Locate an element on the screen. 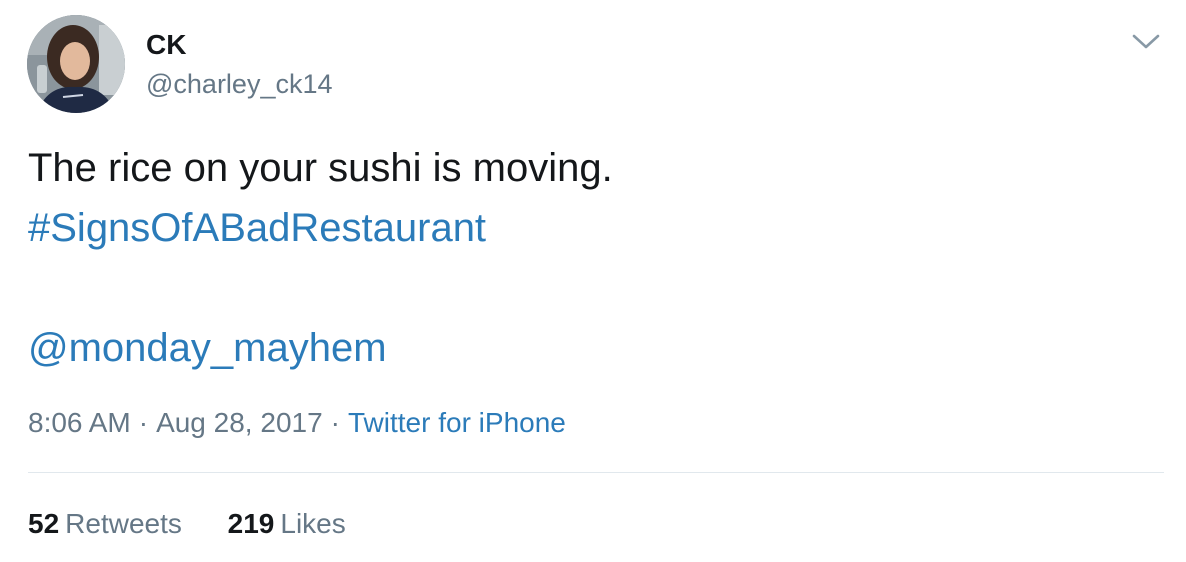 The image size is (1186, 562). tweet-source-link: Twitter for iPhone is located at coordinates (457, 422).